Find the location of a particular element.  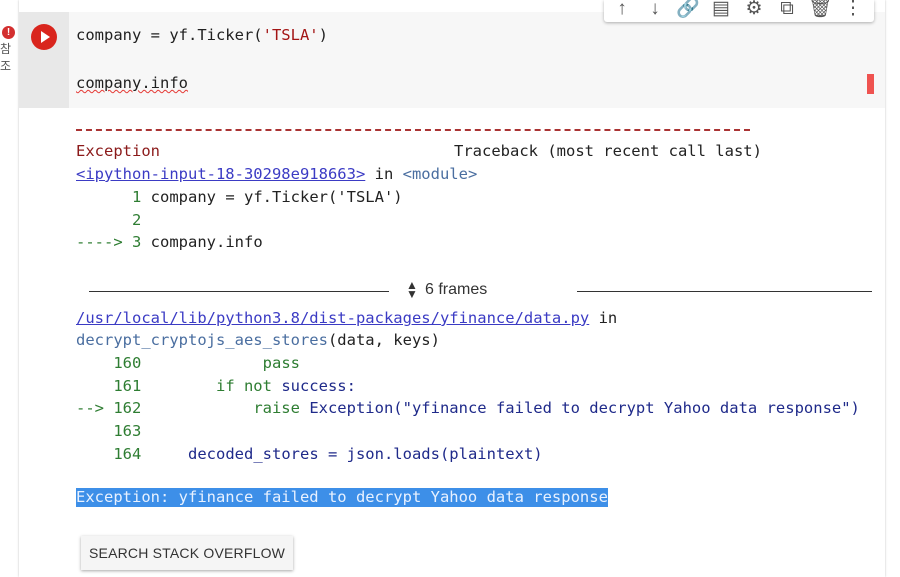

code-line: company = yf.Ticker('TSLA') is located at coordinates (202, 35).